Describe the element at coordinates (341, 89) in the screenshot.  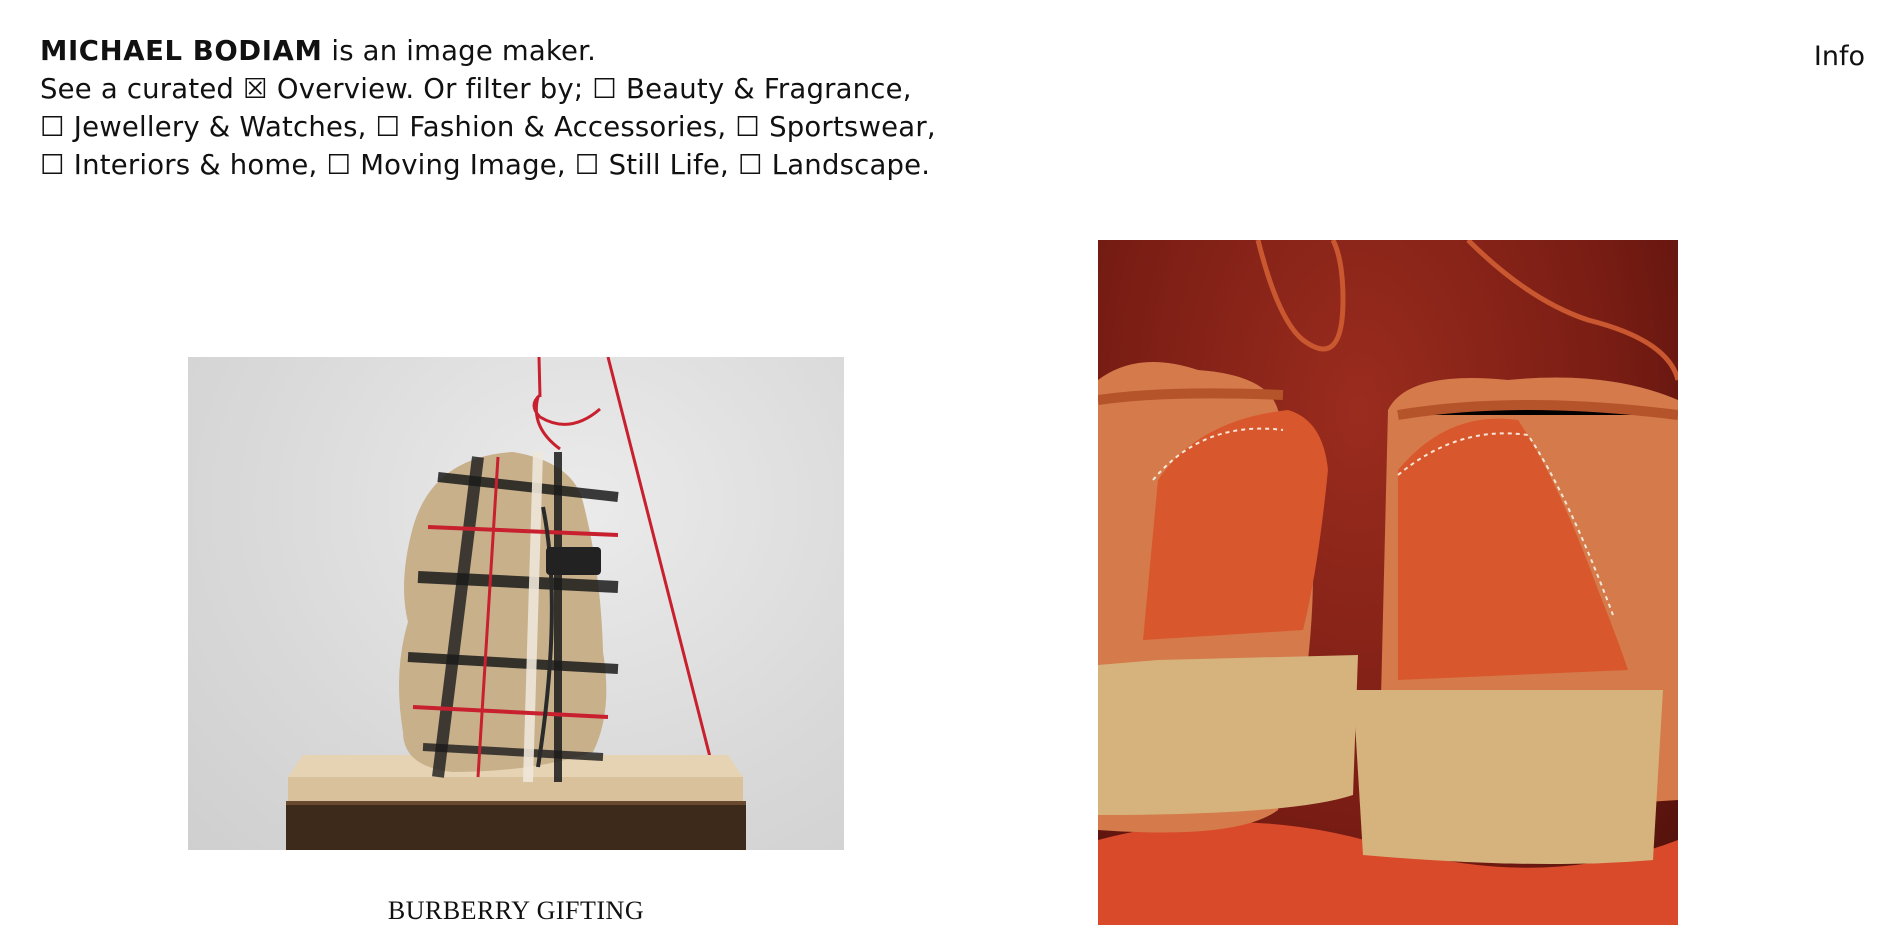
I see `overview-label: Overview.` at that location.